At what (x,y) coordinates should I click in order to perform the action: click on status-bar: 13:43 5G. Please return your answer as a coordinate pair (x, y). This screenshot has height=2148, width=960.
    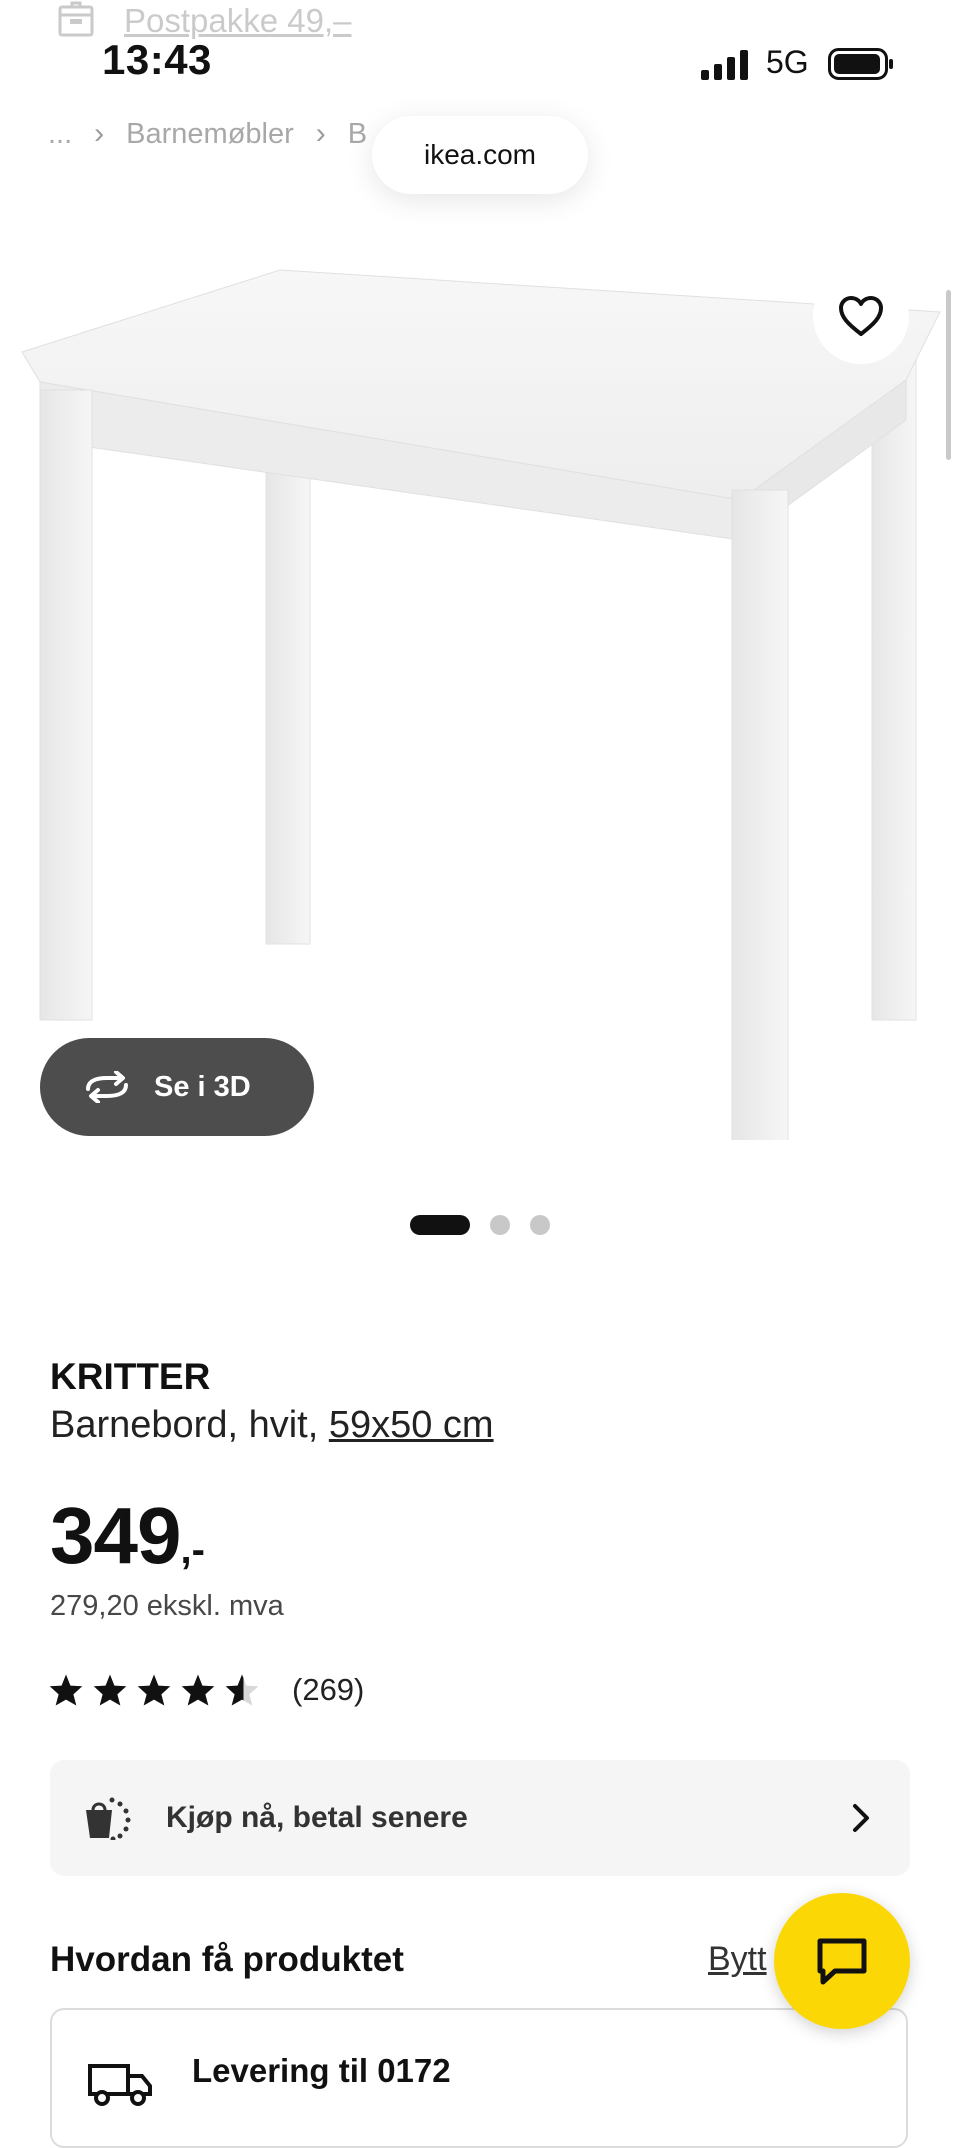
    Looking at the image, I should click on (480, 60).